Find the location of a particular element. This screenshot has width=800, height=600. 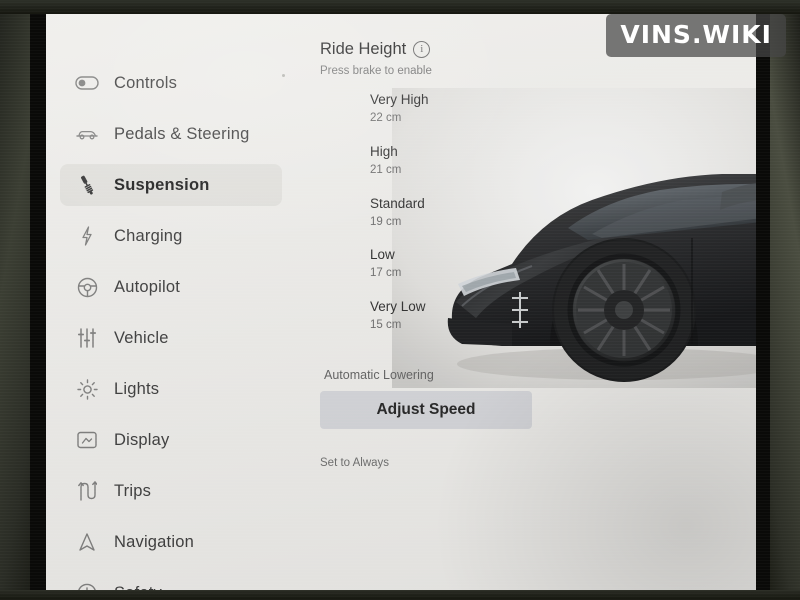

dashboard-bezel-top is located at coordinates (400, 7).